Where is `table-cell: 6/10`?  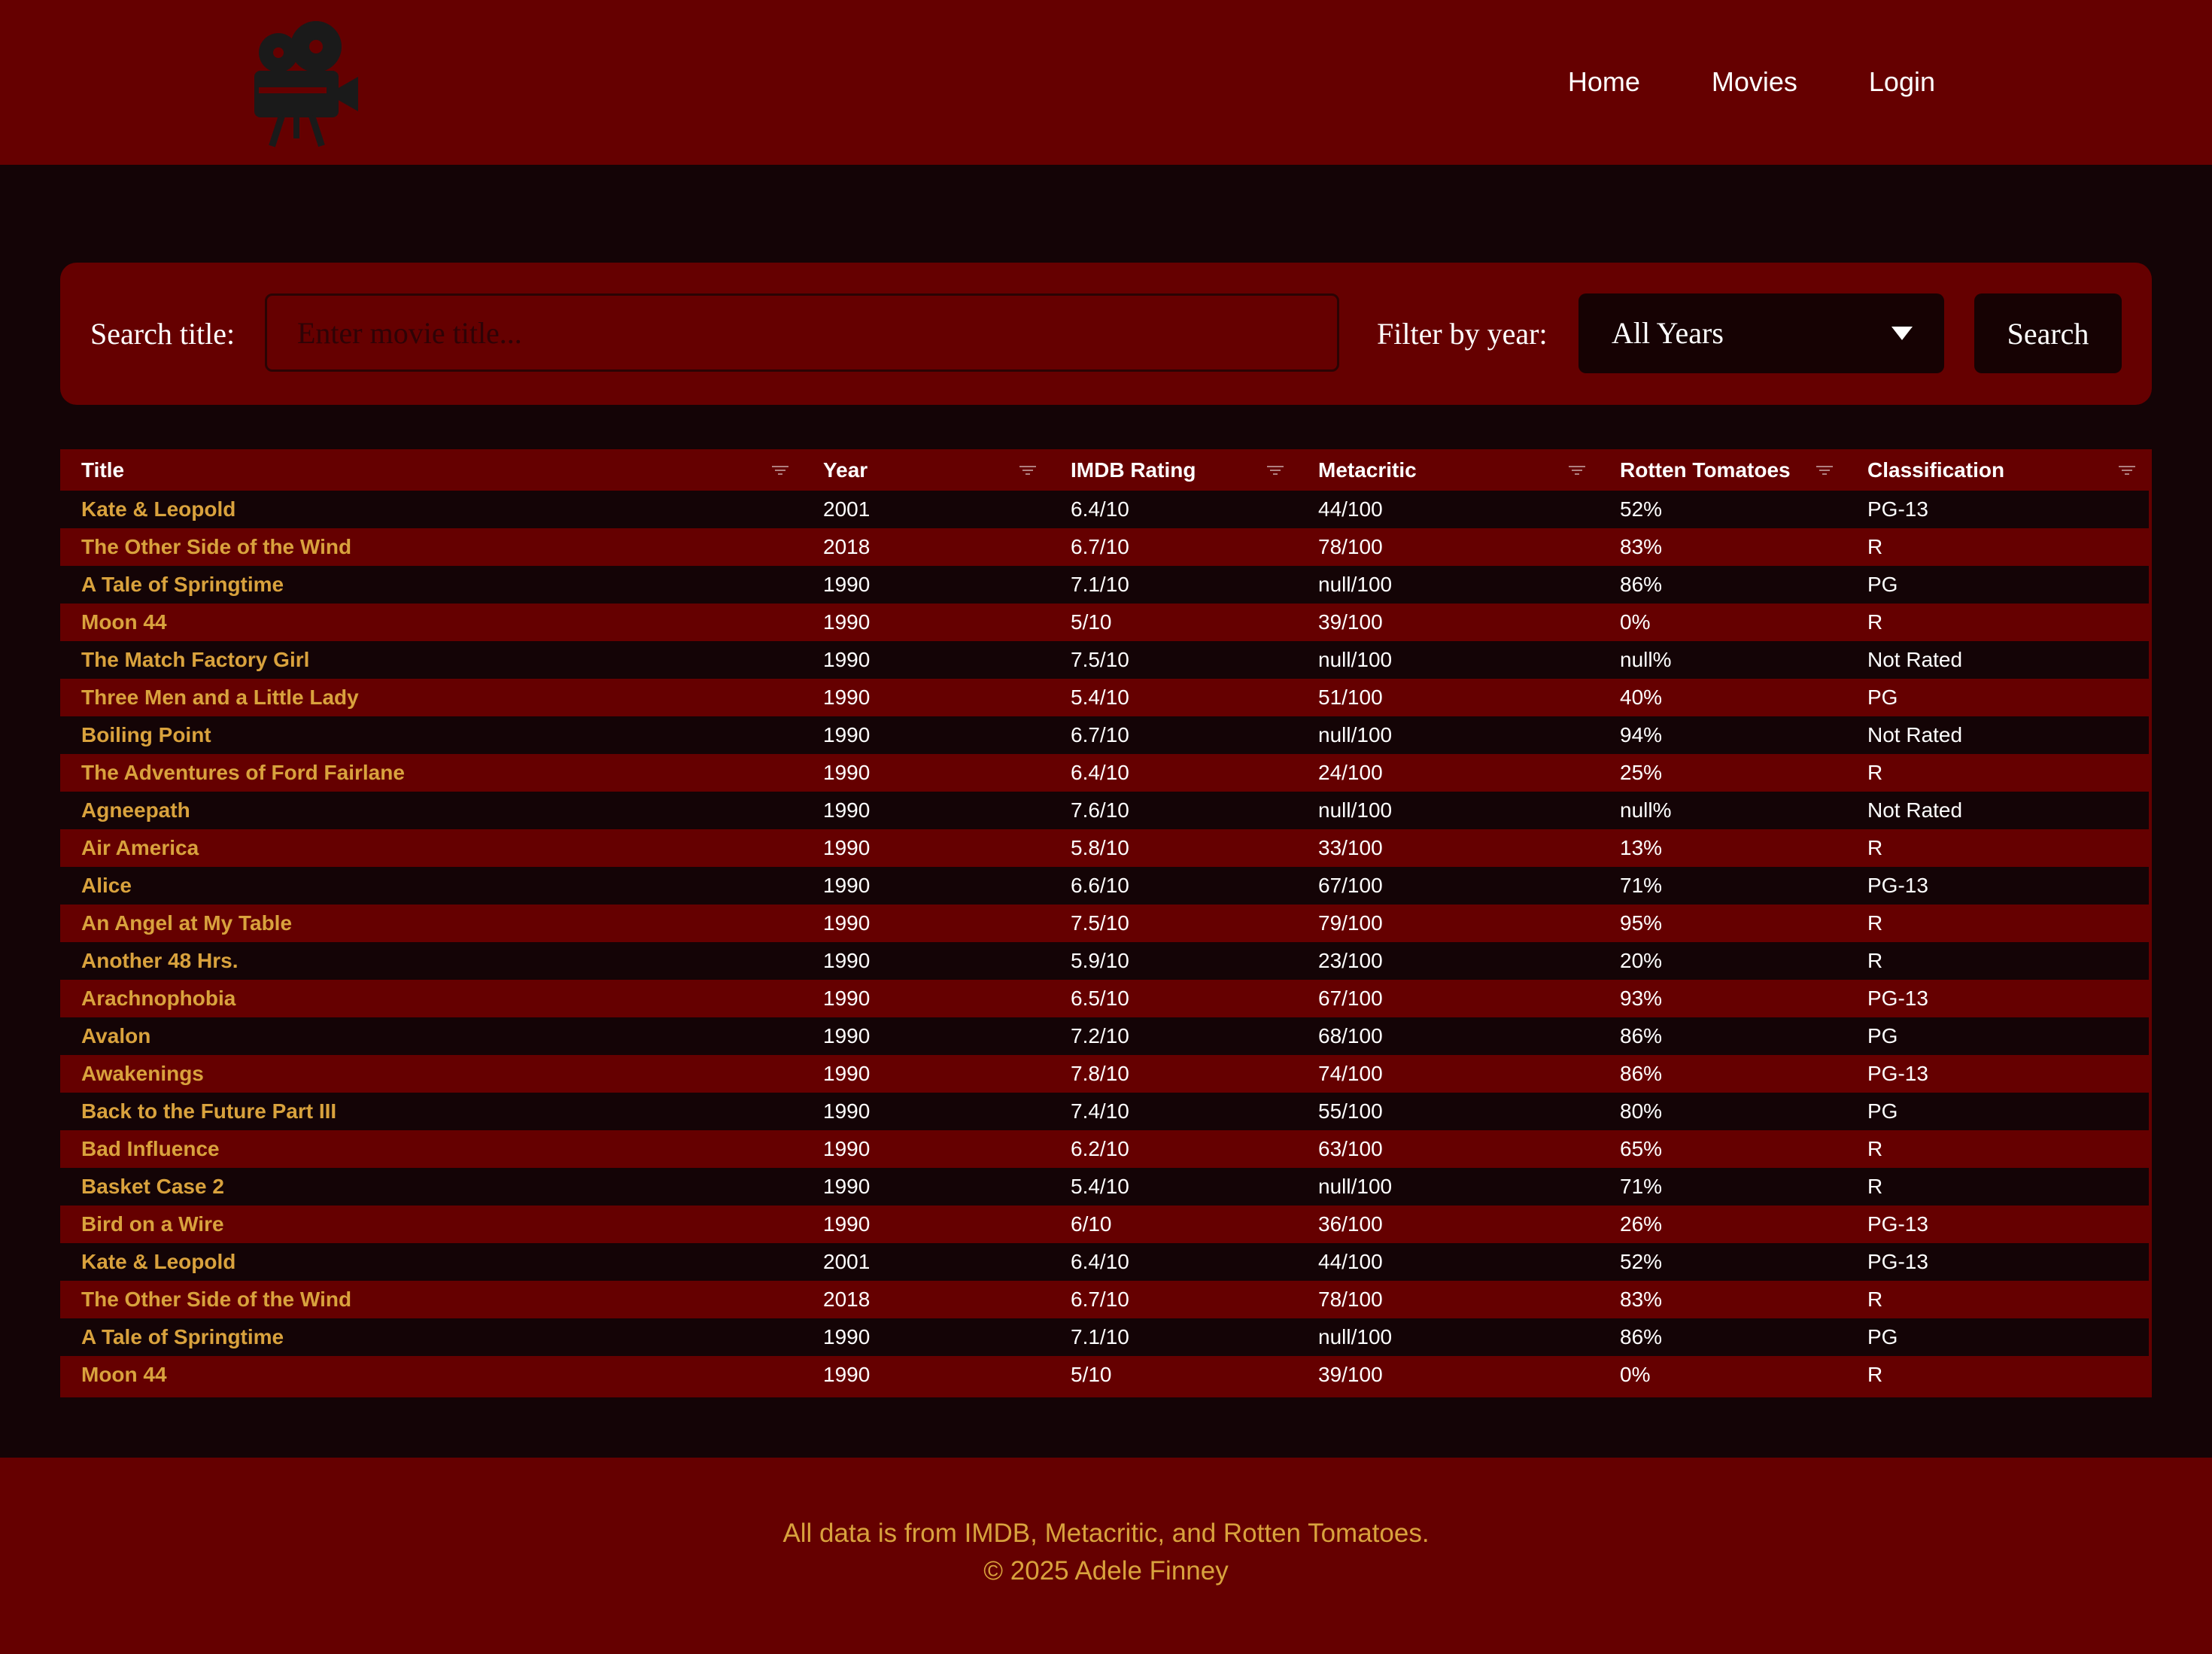
table-cell: 6/10 is located at coordinates (1173, 1224).